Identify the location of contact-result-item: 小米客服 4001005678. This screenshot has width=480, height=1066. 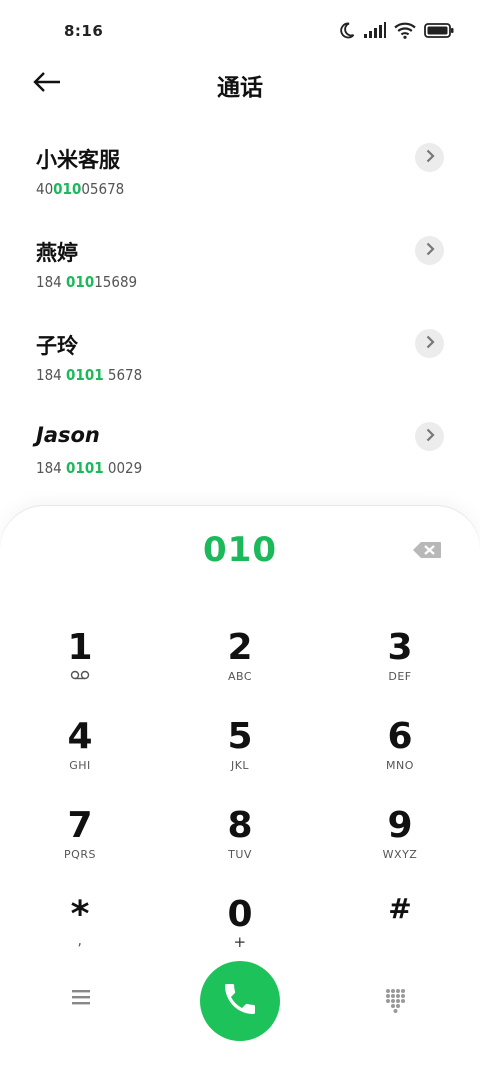
(240, 176).